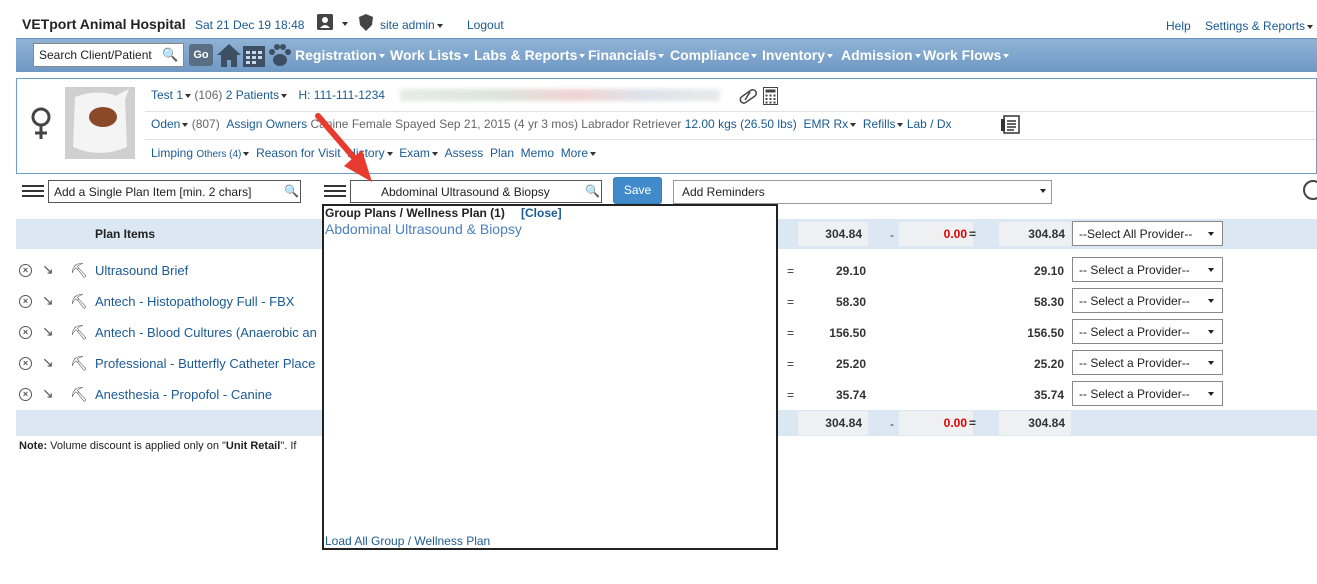  What do you see at coordinates (229, 56) in the screenshot?
I see `home-icon` at bounding box center [229, 56].